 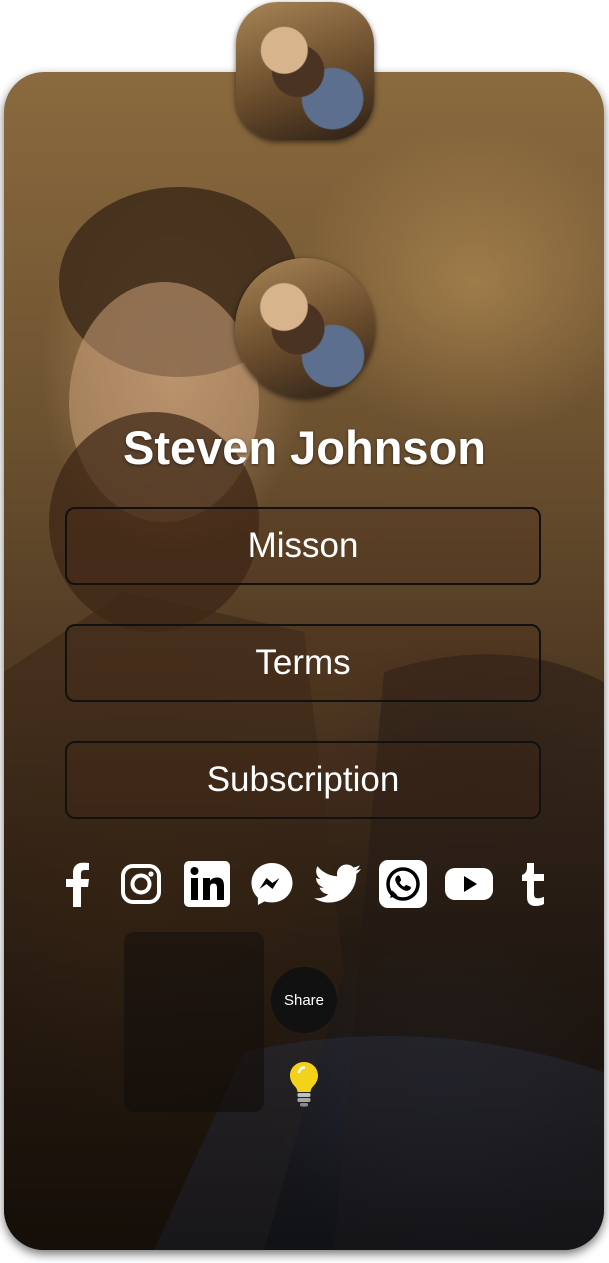 I want to click on profile-avatar, so click(x=305, y=328).